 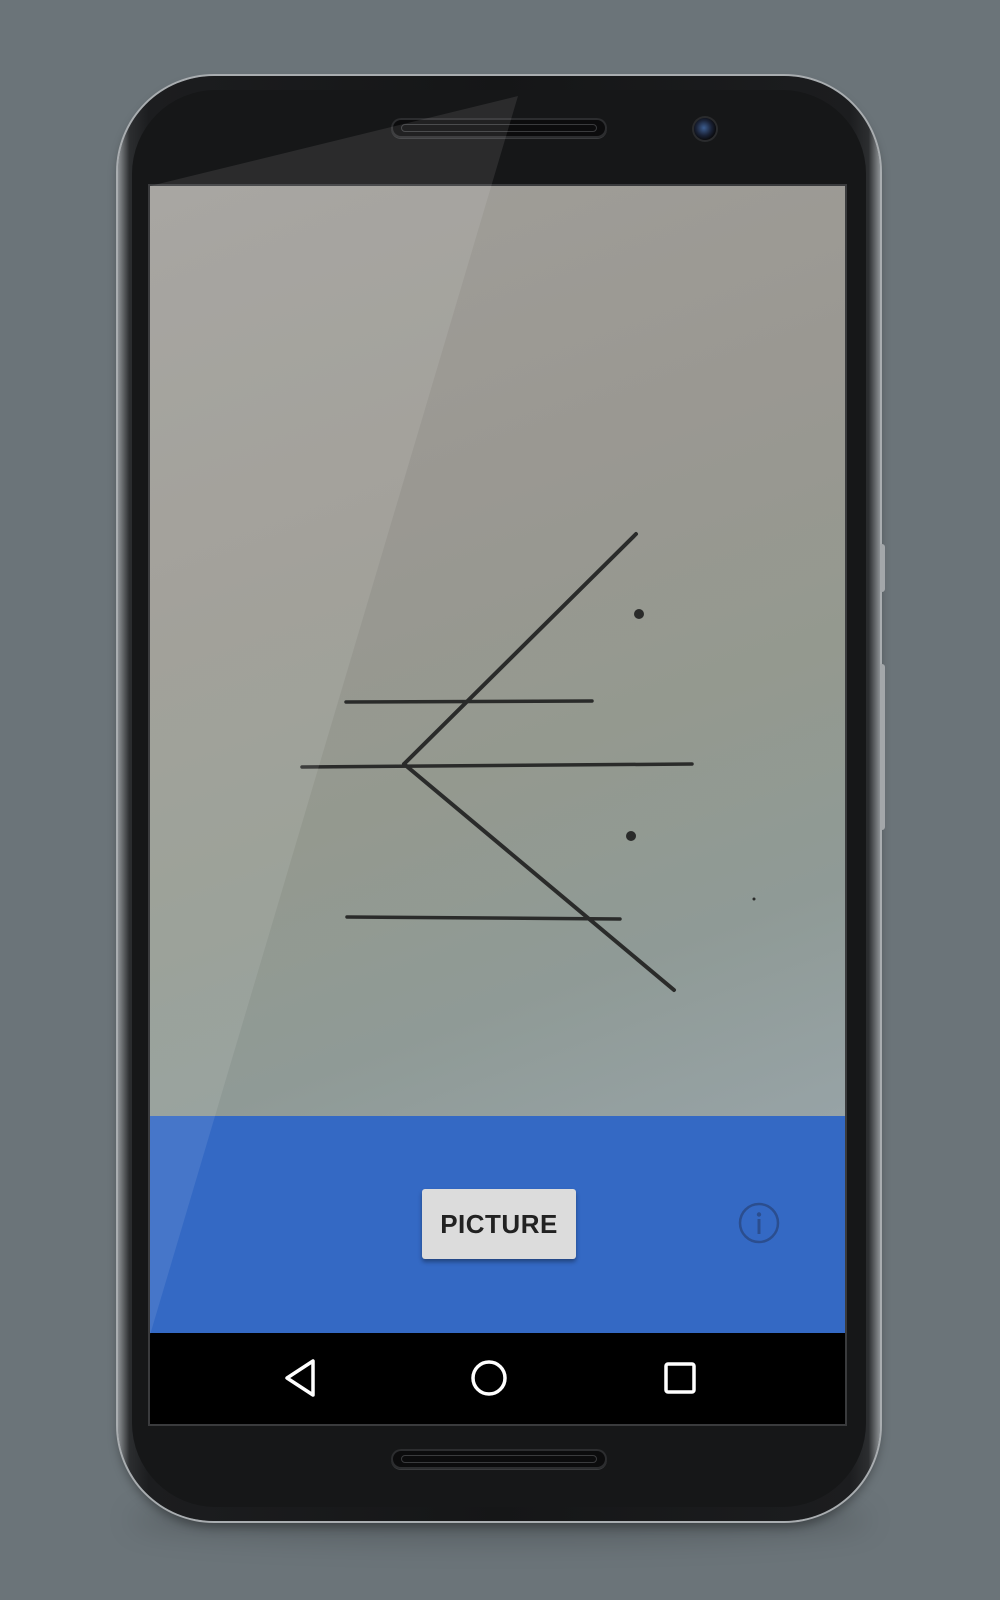 I want to click on sketch-dot-lower, so click(x=631, y=836).